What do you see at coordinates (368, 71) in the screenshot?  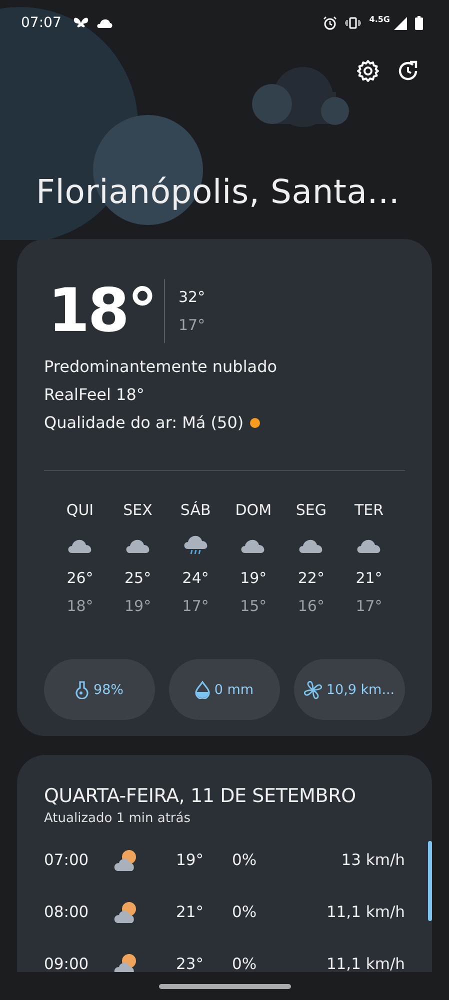 I see `settings-button` at bounding box center [368, 71].